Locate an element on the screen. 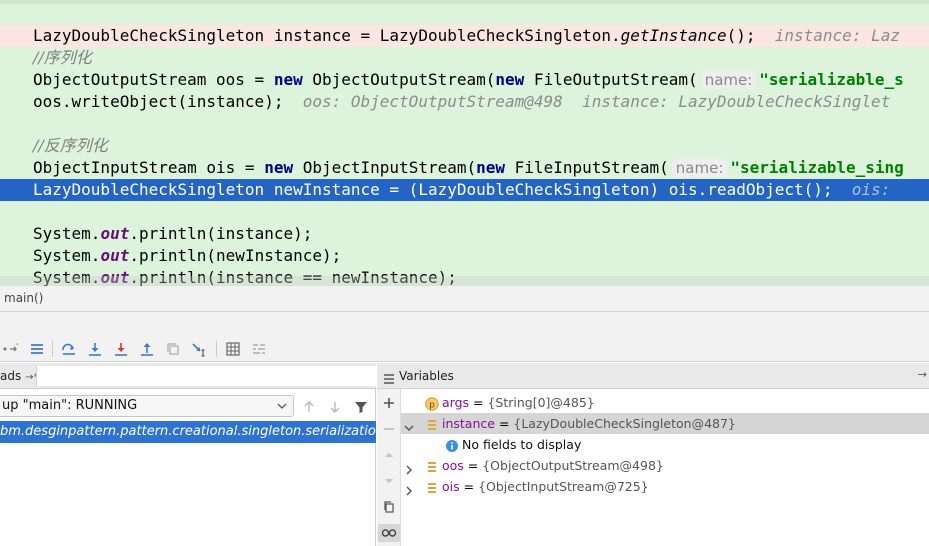 The height and width of the screenshot is (546, 929). move-up-icon is located at coordinates (389, 455).